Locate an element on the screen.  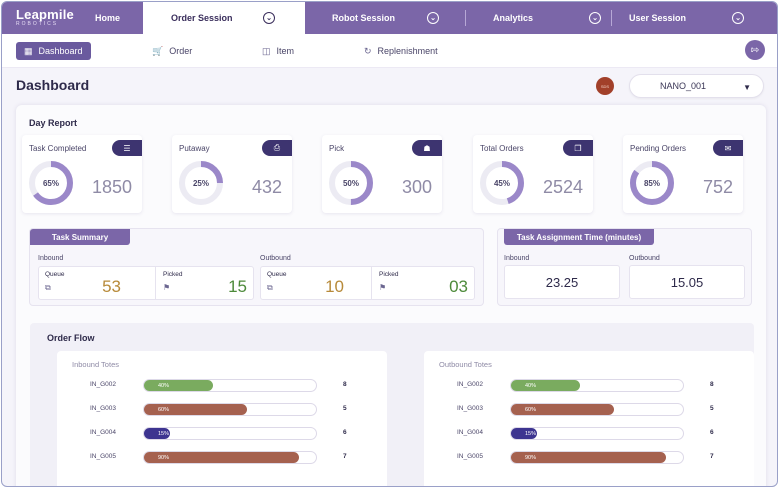
inbound-picked-value: 15 is located at coordinates (237, 286).